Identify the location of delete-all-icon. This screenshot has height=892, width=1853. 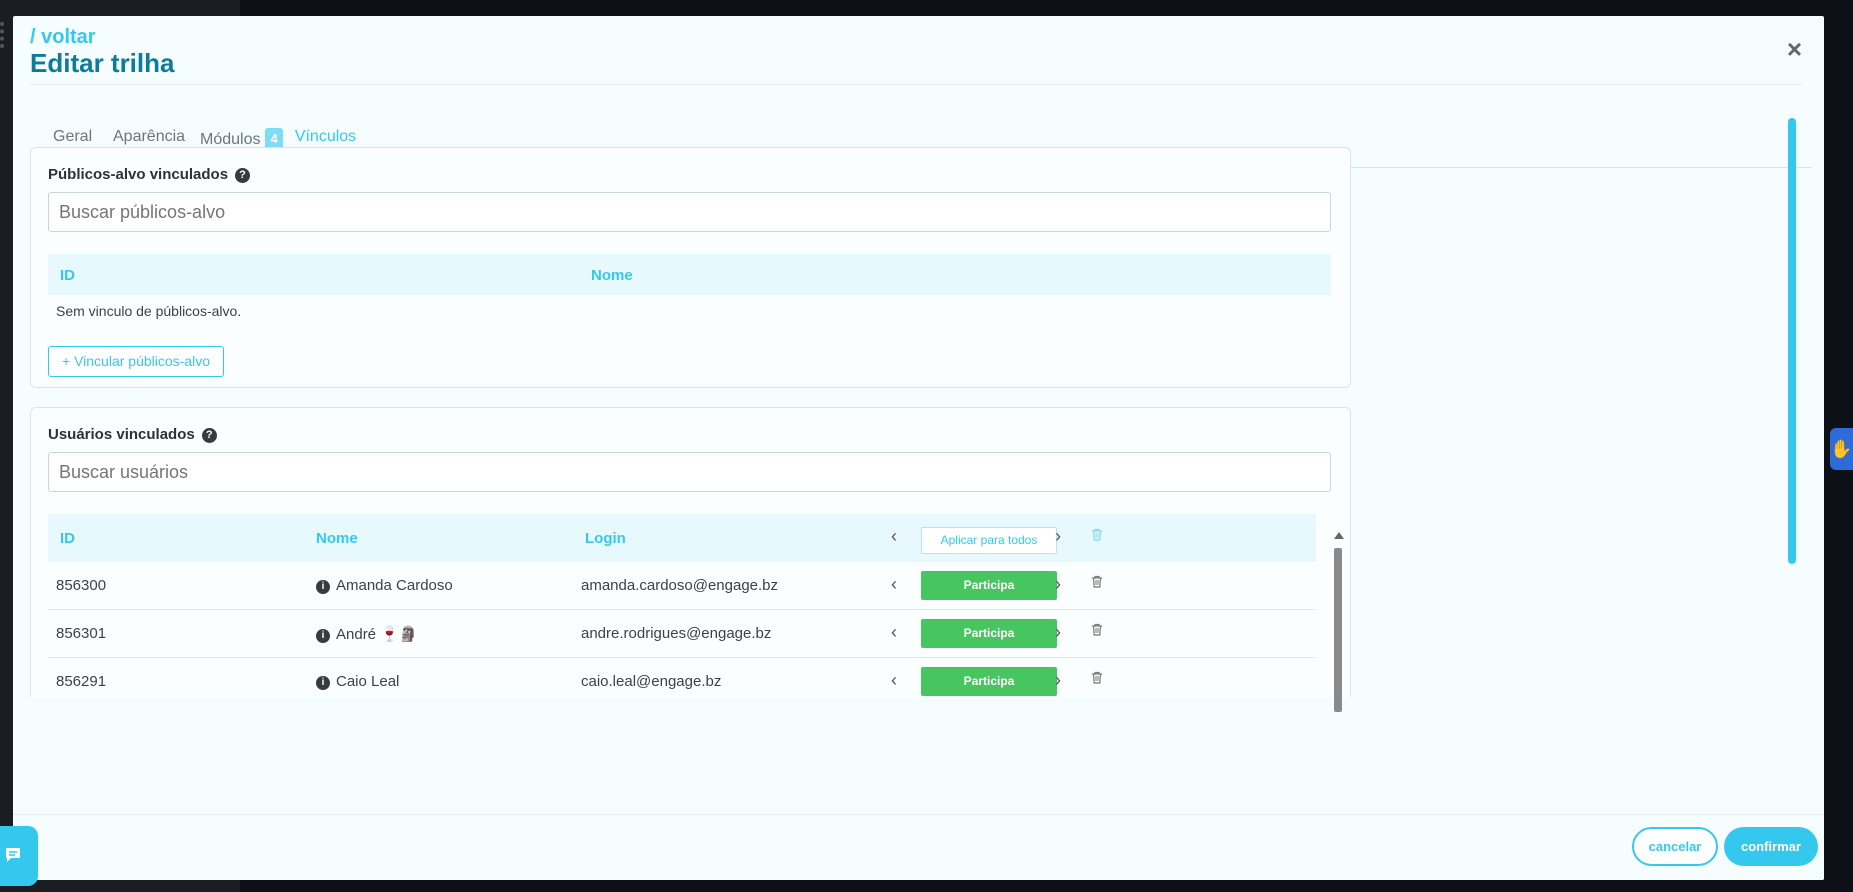
(1097, 537).